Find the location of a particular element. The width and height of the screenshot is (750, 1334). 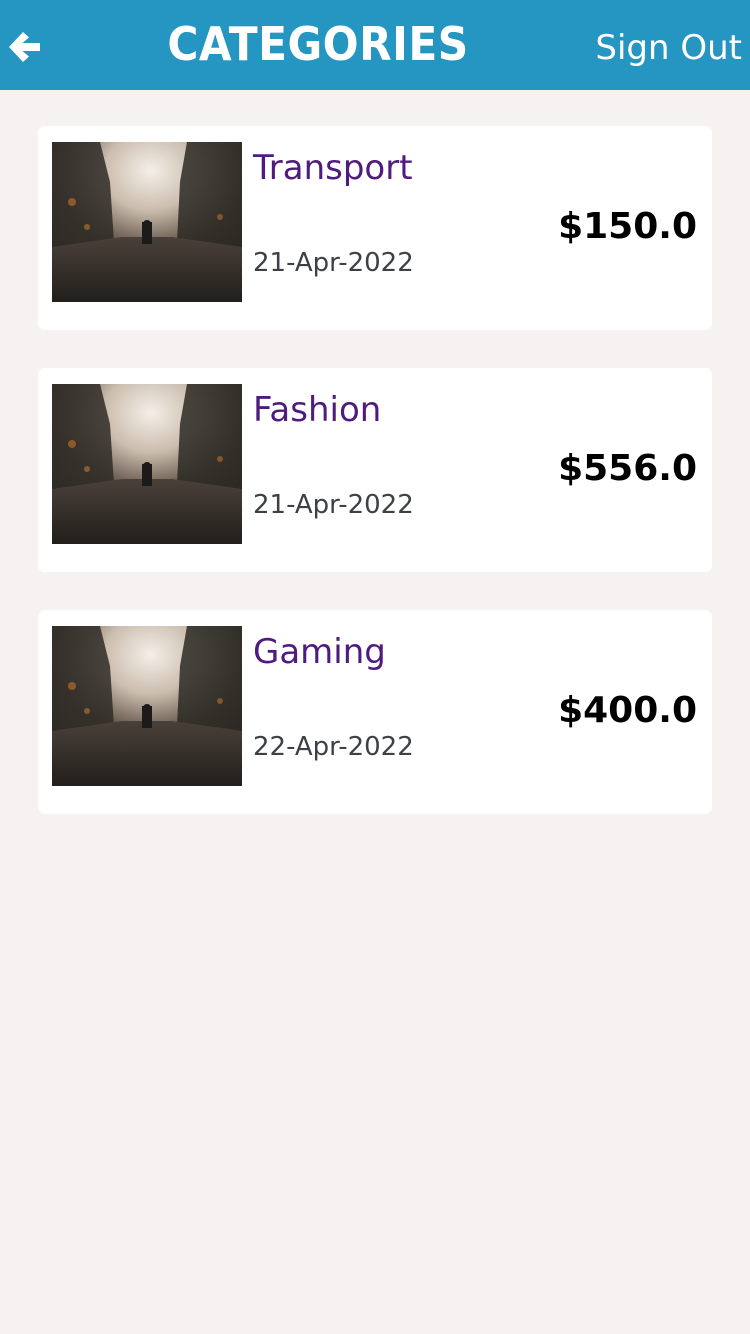

sign-out-button: Sign Out is located at coordinates (668, 48).